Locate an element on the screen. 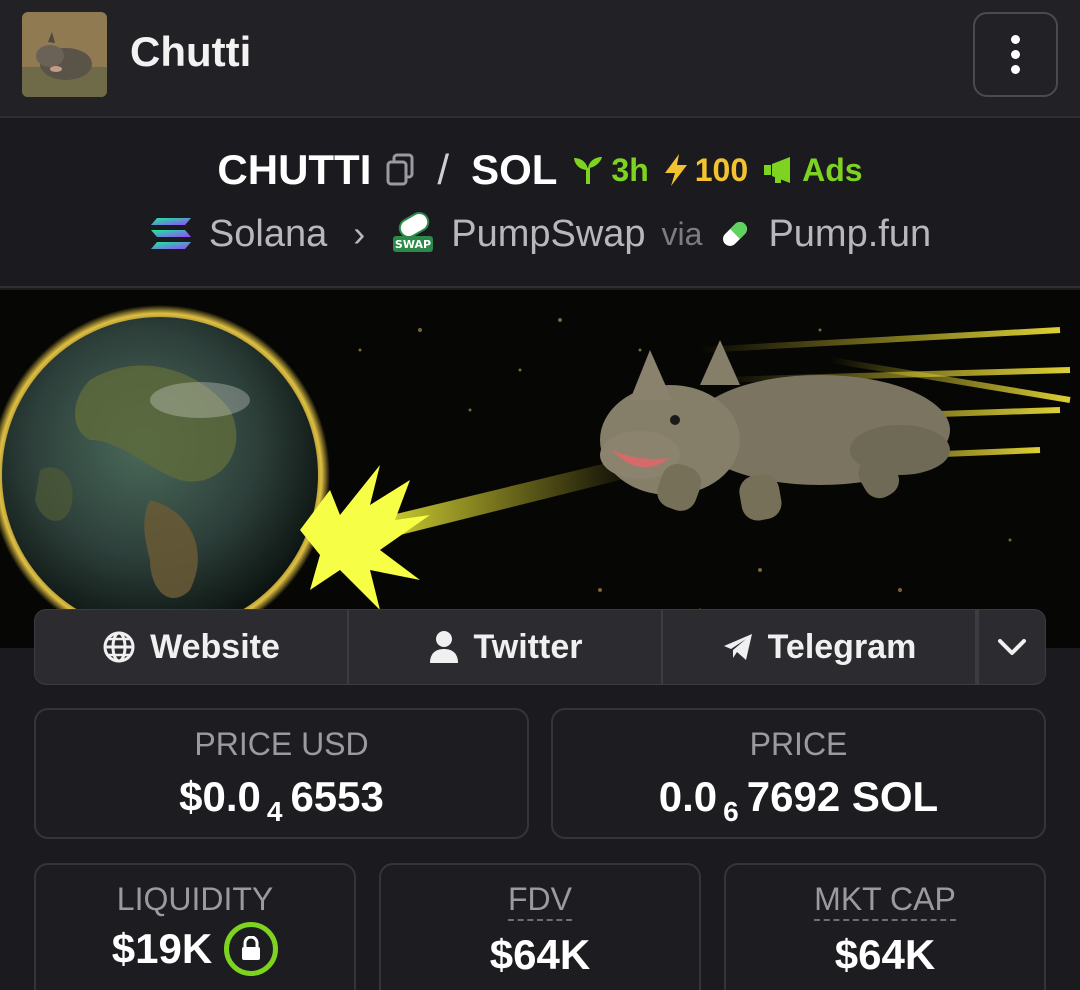  boost-badge: 100 is located at coordinates (705, 170).